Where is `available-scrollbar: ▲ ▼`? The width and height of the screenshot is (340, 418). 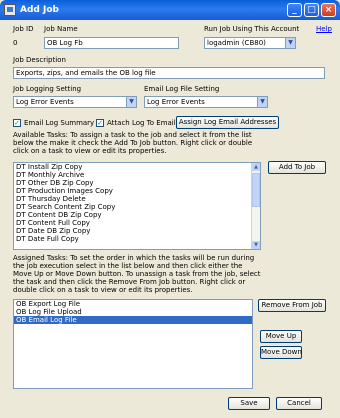 available-scrollbar: ▲ ▼ is located at coordinates (255, 206).